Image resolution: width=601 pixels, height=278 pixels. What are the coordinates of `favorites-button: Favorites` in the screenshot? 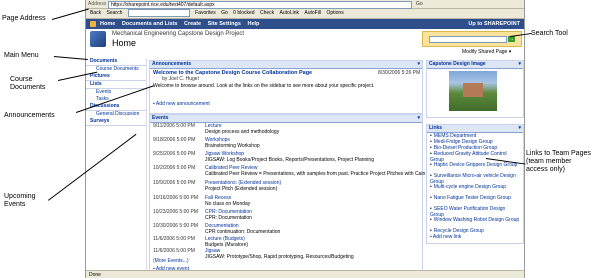 It's located at (205, 13).